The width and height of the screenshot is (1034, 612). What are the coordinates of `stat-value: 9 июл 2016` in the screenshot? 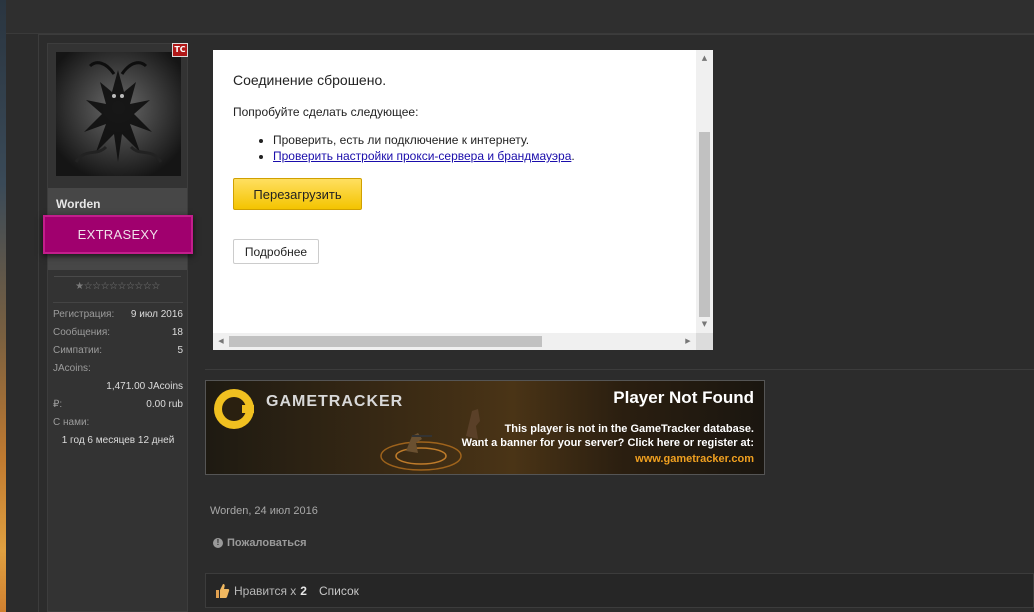 It's located at (156, 314).